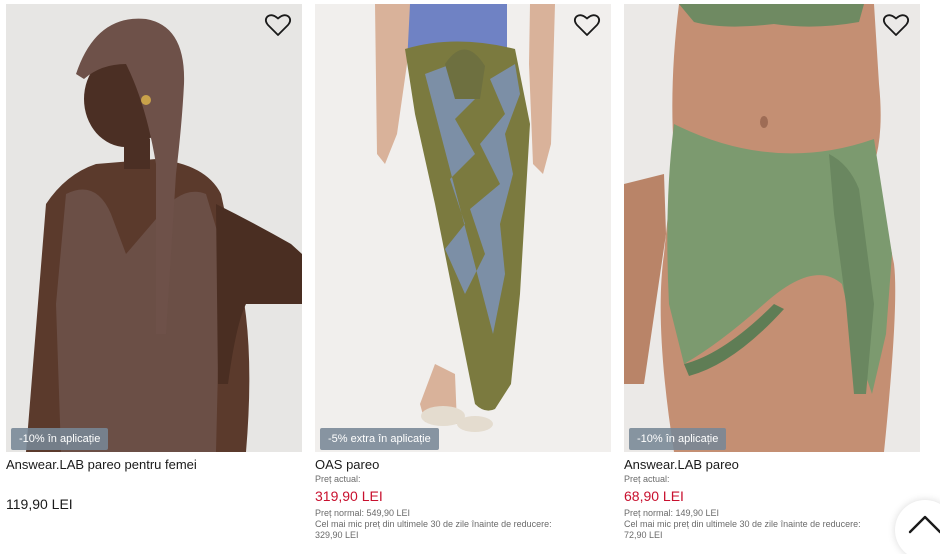 This screenshot has width=940, height=554. What do you see at coordinates (654, 496) in the screenshot?
I see `sale-price: 68,90 LEI` at bounding box center [654, 496].